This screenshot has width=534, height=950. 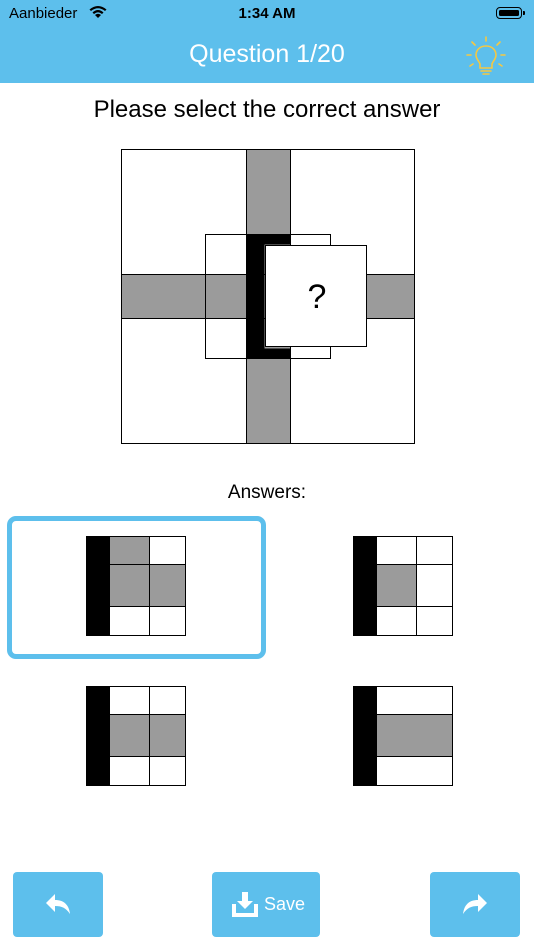 I want to click on undo-arrow-icon, so click(x=58, y=904).